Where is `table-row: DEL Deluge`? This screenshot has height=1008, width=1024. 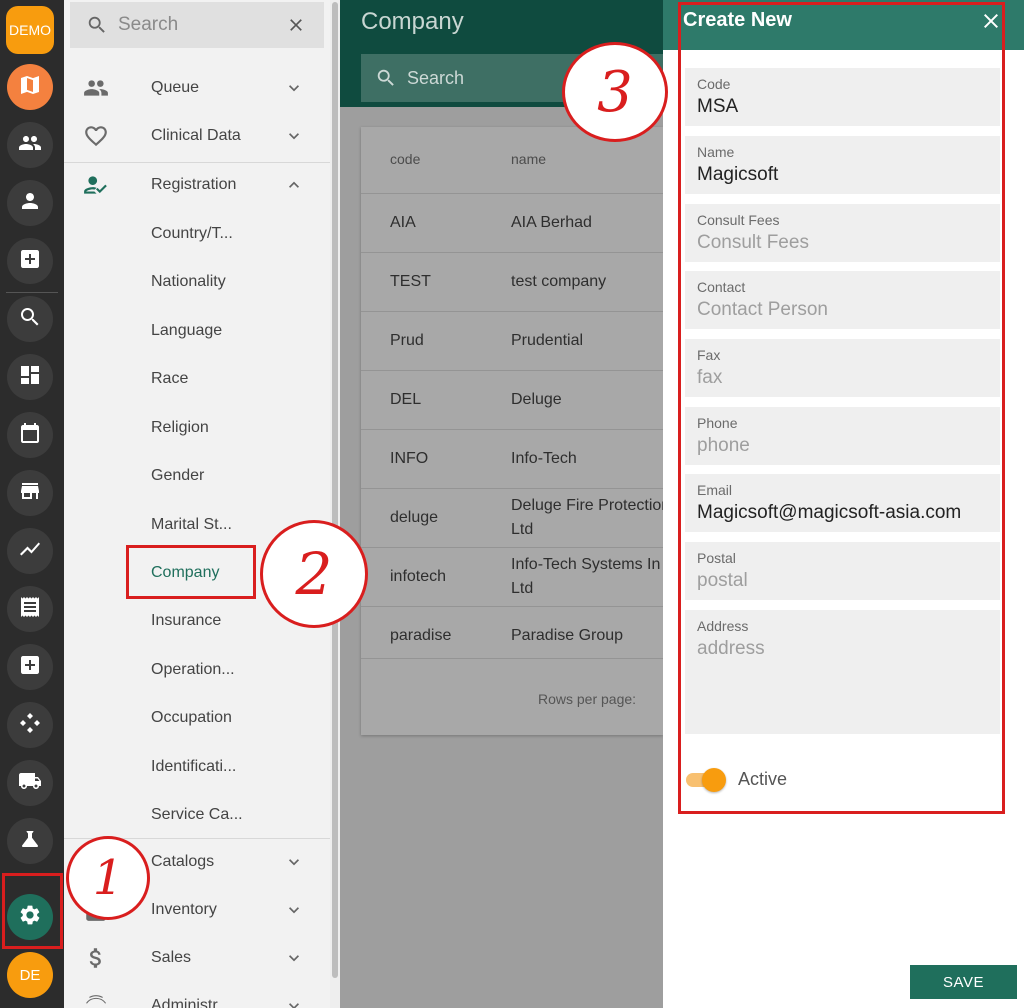
table-row: DEL Deluge is located at coordinates (512, 399).